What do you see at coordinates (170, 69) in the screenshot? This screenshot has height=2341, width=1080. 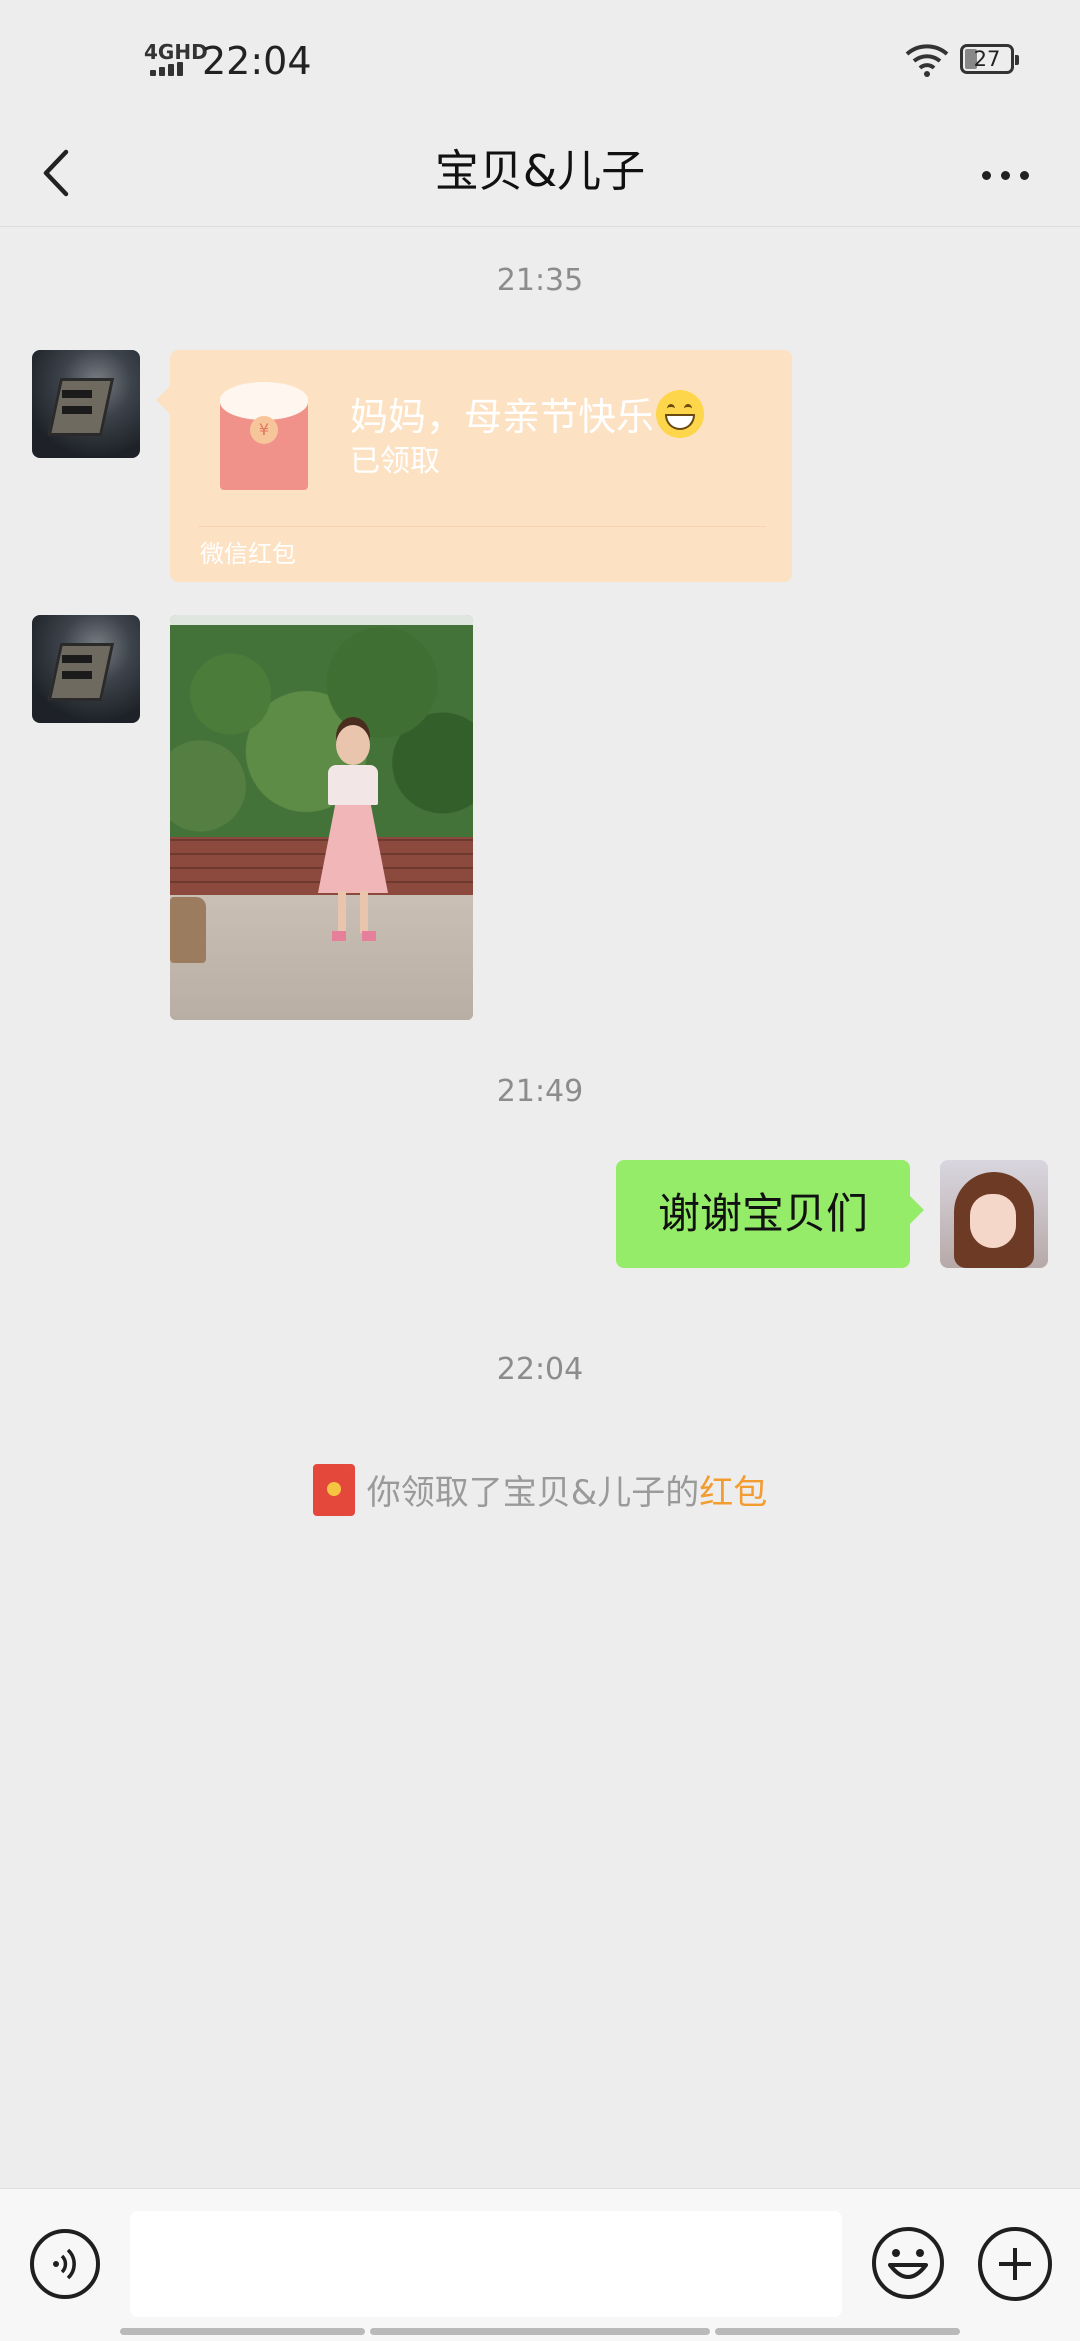 I see `signal-icon` at bounding box center [170, 69].